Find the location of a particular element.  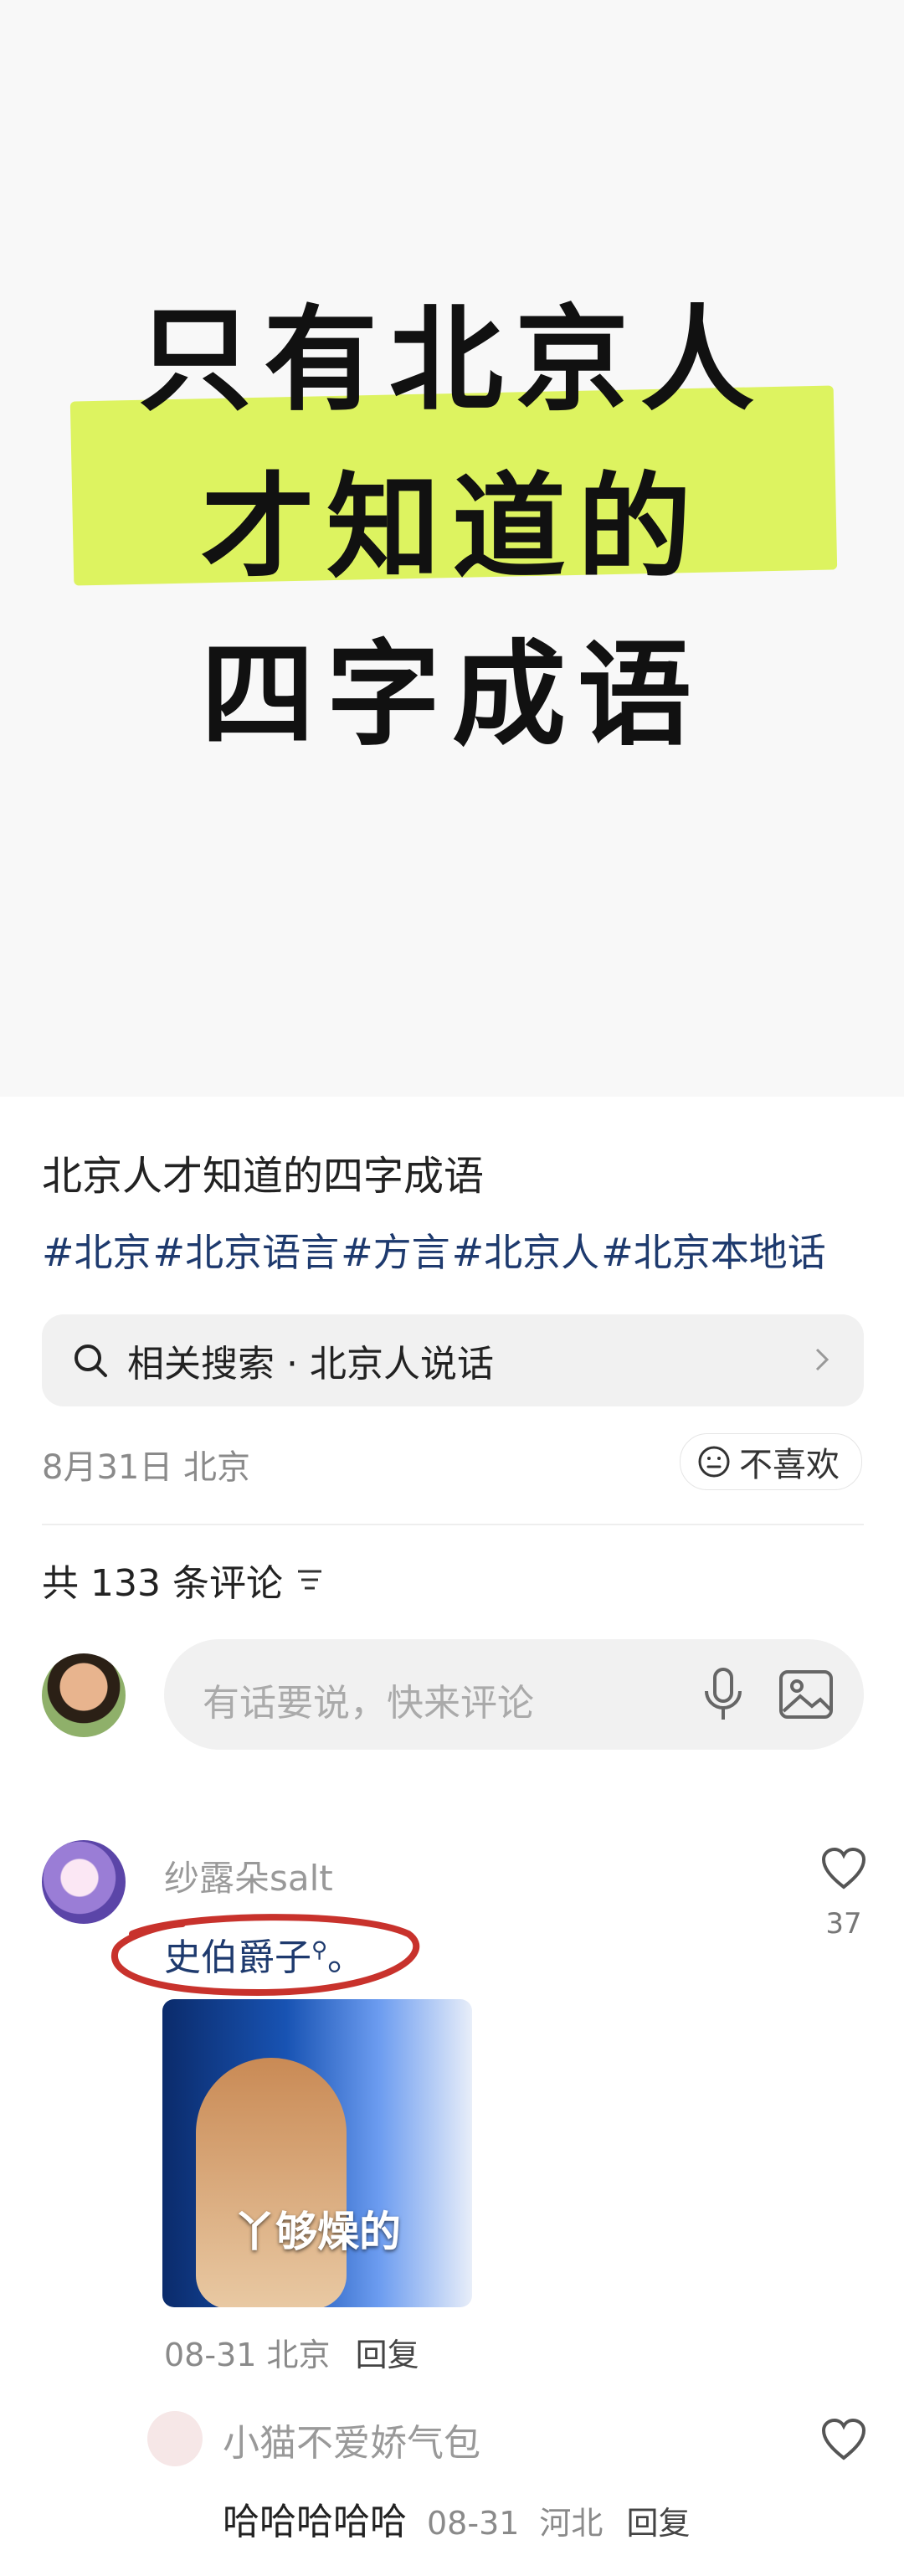

post-tags: #北京#北京语言#方言#北京人#北京本地话 is located at coordinates (435, 1250).